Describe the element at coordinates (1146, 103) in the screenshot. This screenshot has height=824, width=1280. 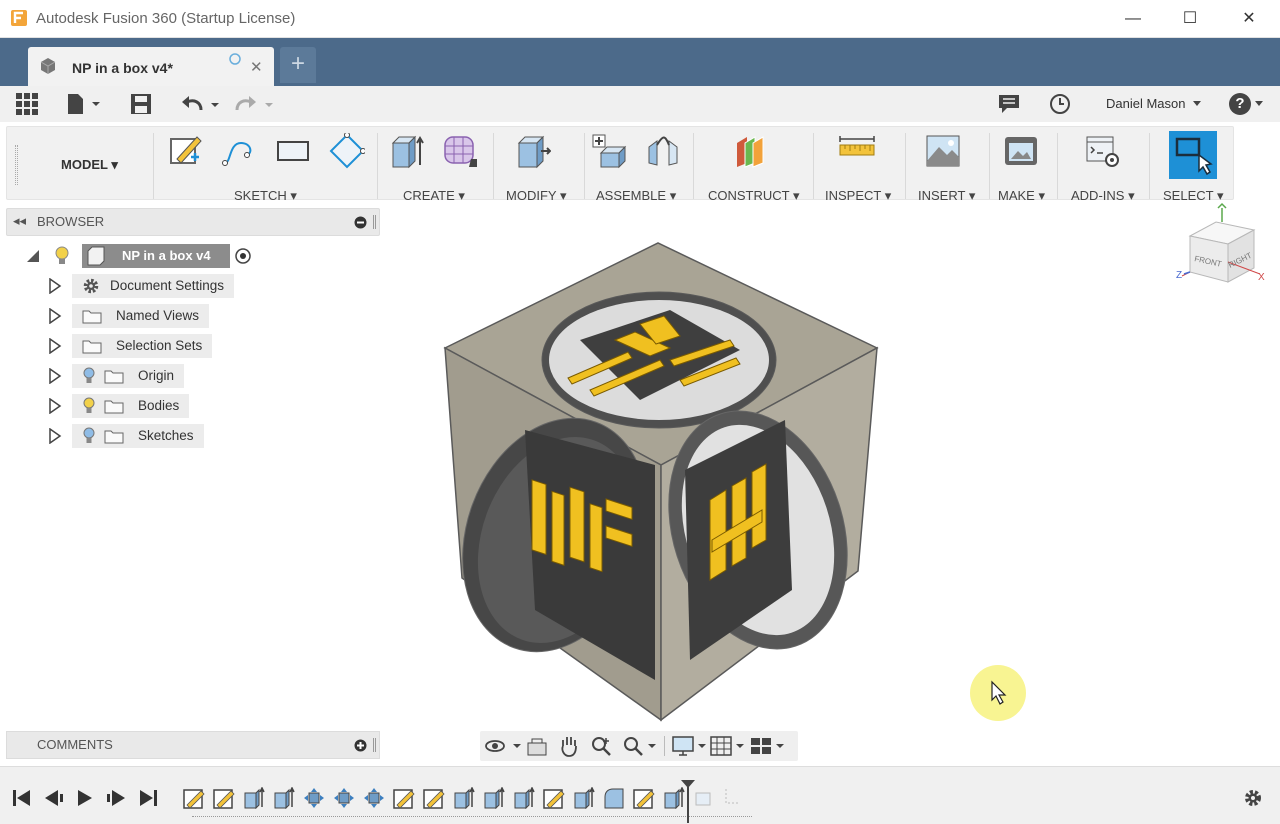
I see `user-name: Daniel Mason` at that location.